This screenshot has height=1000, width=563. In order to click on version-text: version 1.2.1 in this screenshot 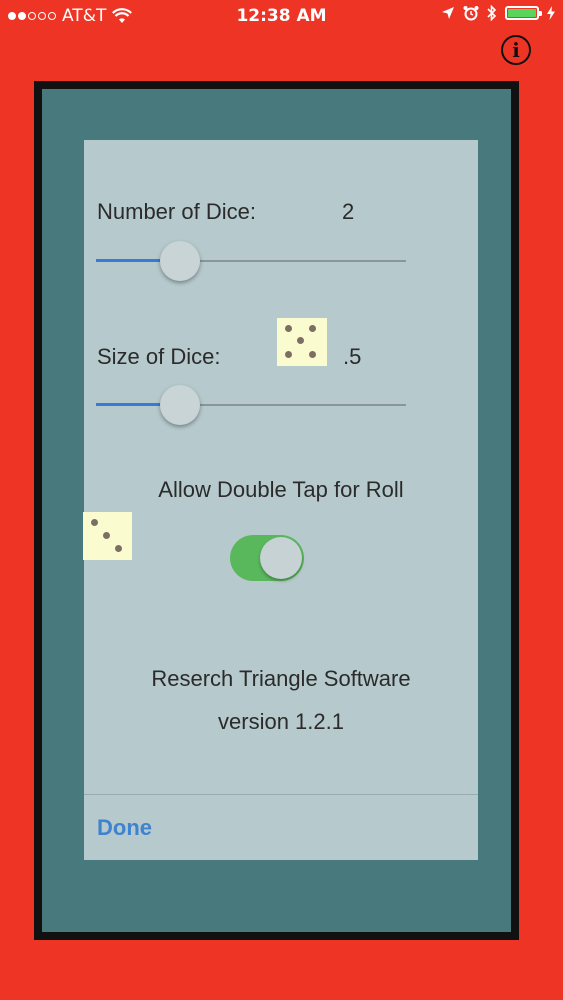, I will do `click(281, 721)`.